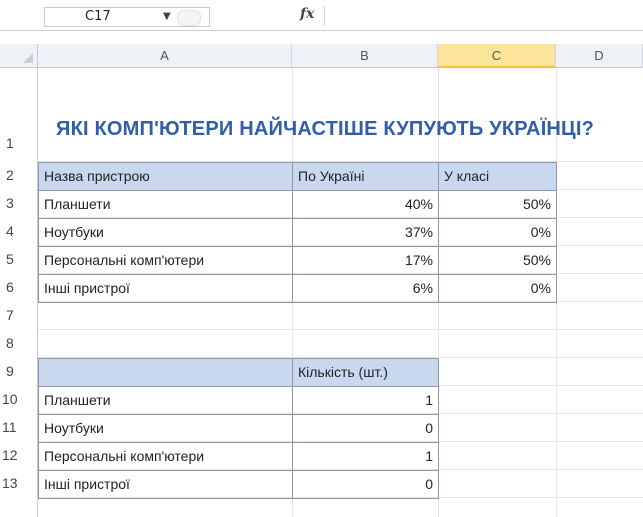 The height and width of the screenshot is (517, 643). Describe the element at coordinates (19, 114) in the screenshot. I see `row-header-1: 1` at that location.